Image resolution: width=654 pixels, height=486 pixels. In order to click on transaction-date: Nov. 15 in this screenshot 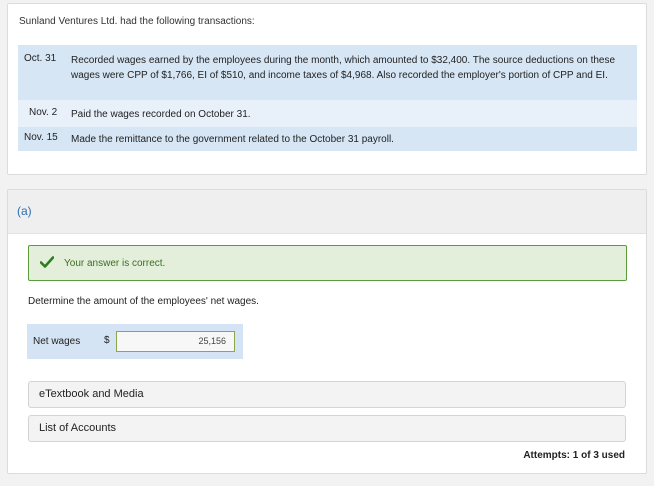, I will do `click(41, 137)`.